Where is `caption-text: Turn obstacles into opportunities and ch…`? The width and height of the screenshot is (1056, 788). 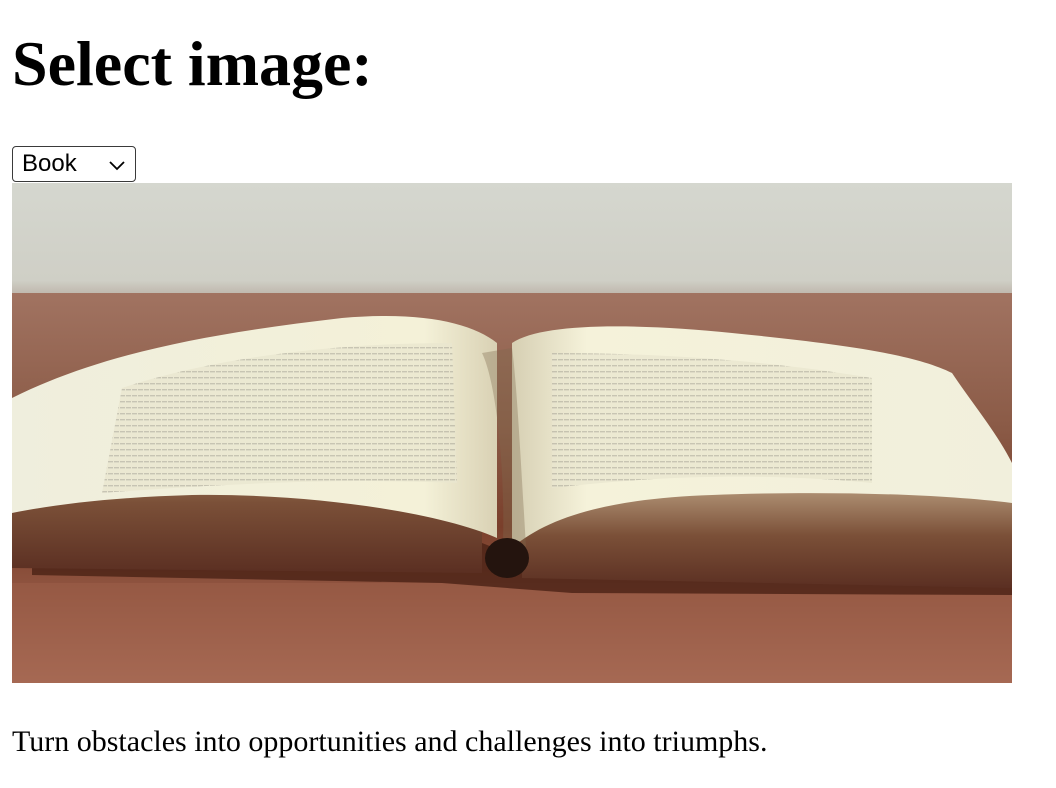 caption-text: Turn obstacles into opportunities and ch… is located at coordinates (390, 741).